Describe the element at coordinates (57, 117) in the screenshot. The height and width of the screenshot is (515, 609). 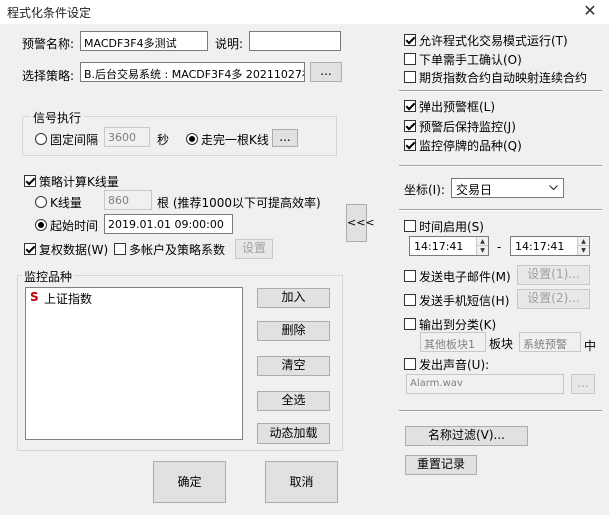
I see `signal-group-title: 信号执行` at that location.